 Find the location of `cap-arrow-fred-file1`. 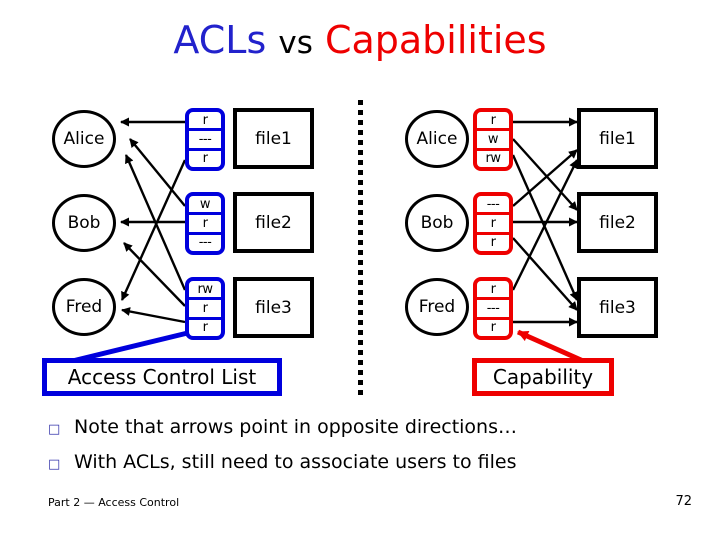

cap-arrow-fred-file1 is located at coordinates (545, 225).